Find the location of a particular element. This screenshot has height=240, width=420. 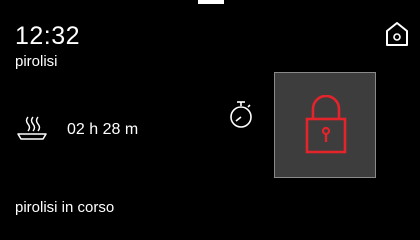

home-button is located at coordinates (397, 34).